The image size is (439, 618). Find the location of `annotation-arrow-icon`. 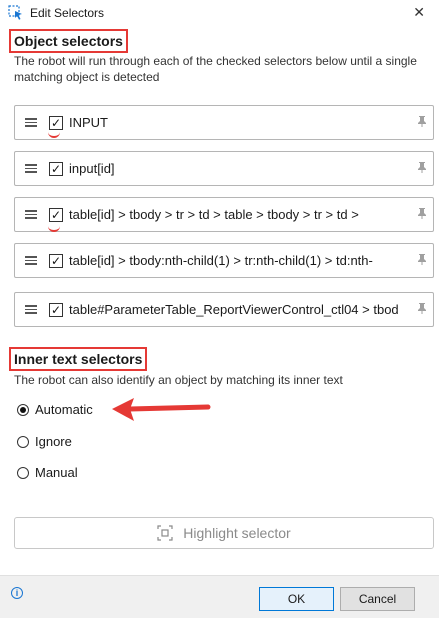

annotation-arrow-icon is located at coordinates (161, 409).